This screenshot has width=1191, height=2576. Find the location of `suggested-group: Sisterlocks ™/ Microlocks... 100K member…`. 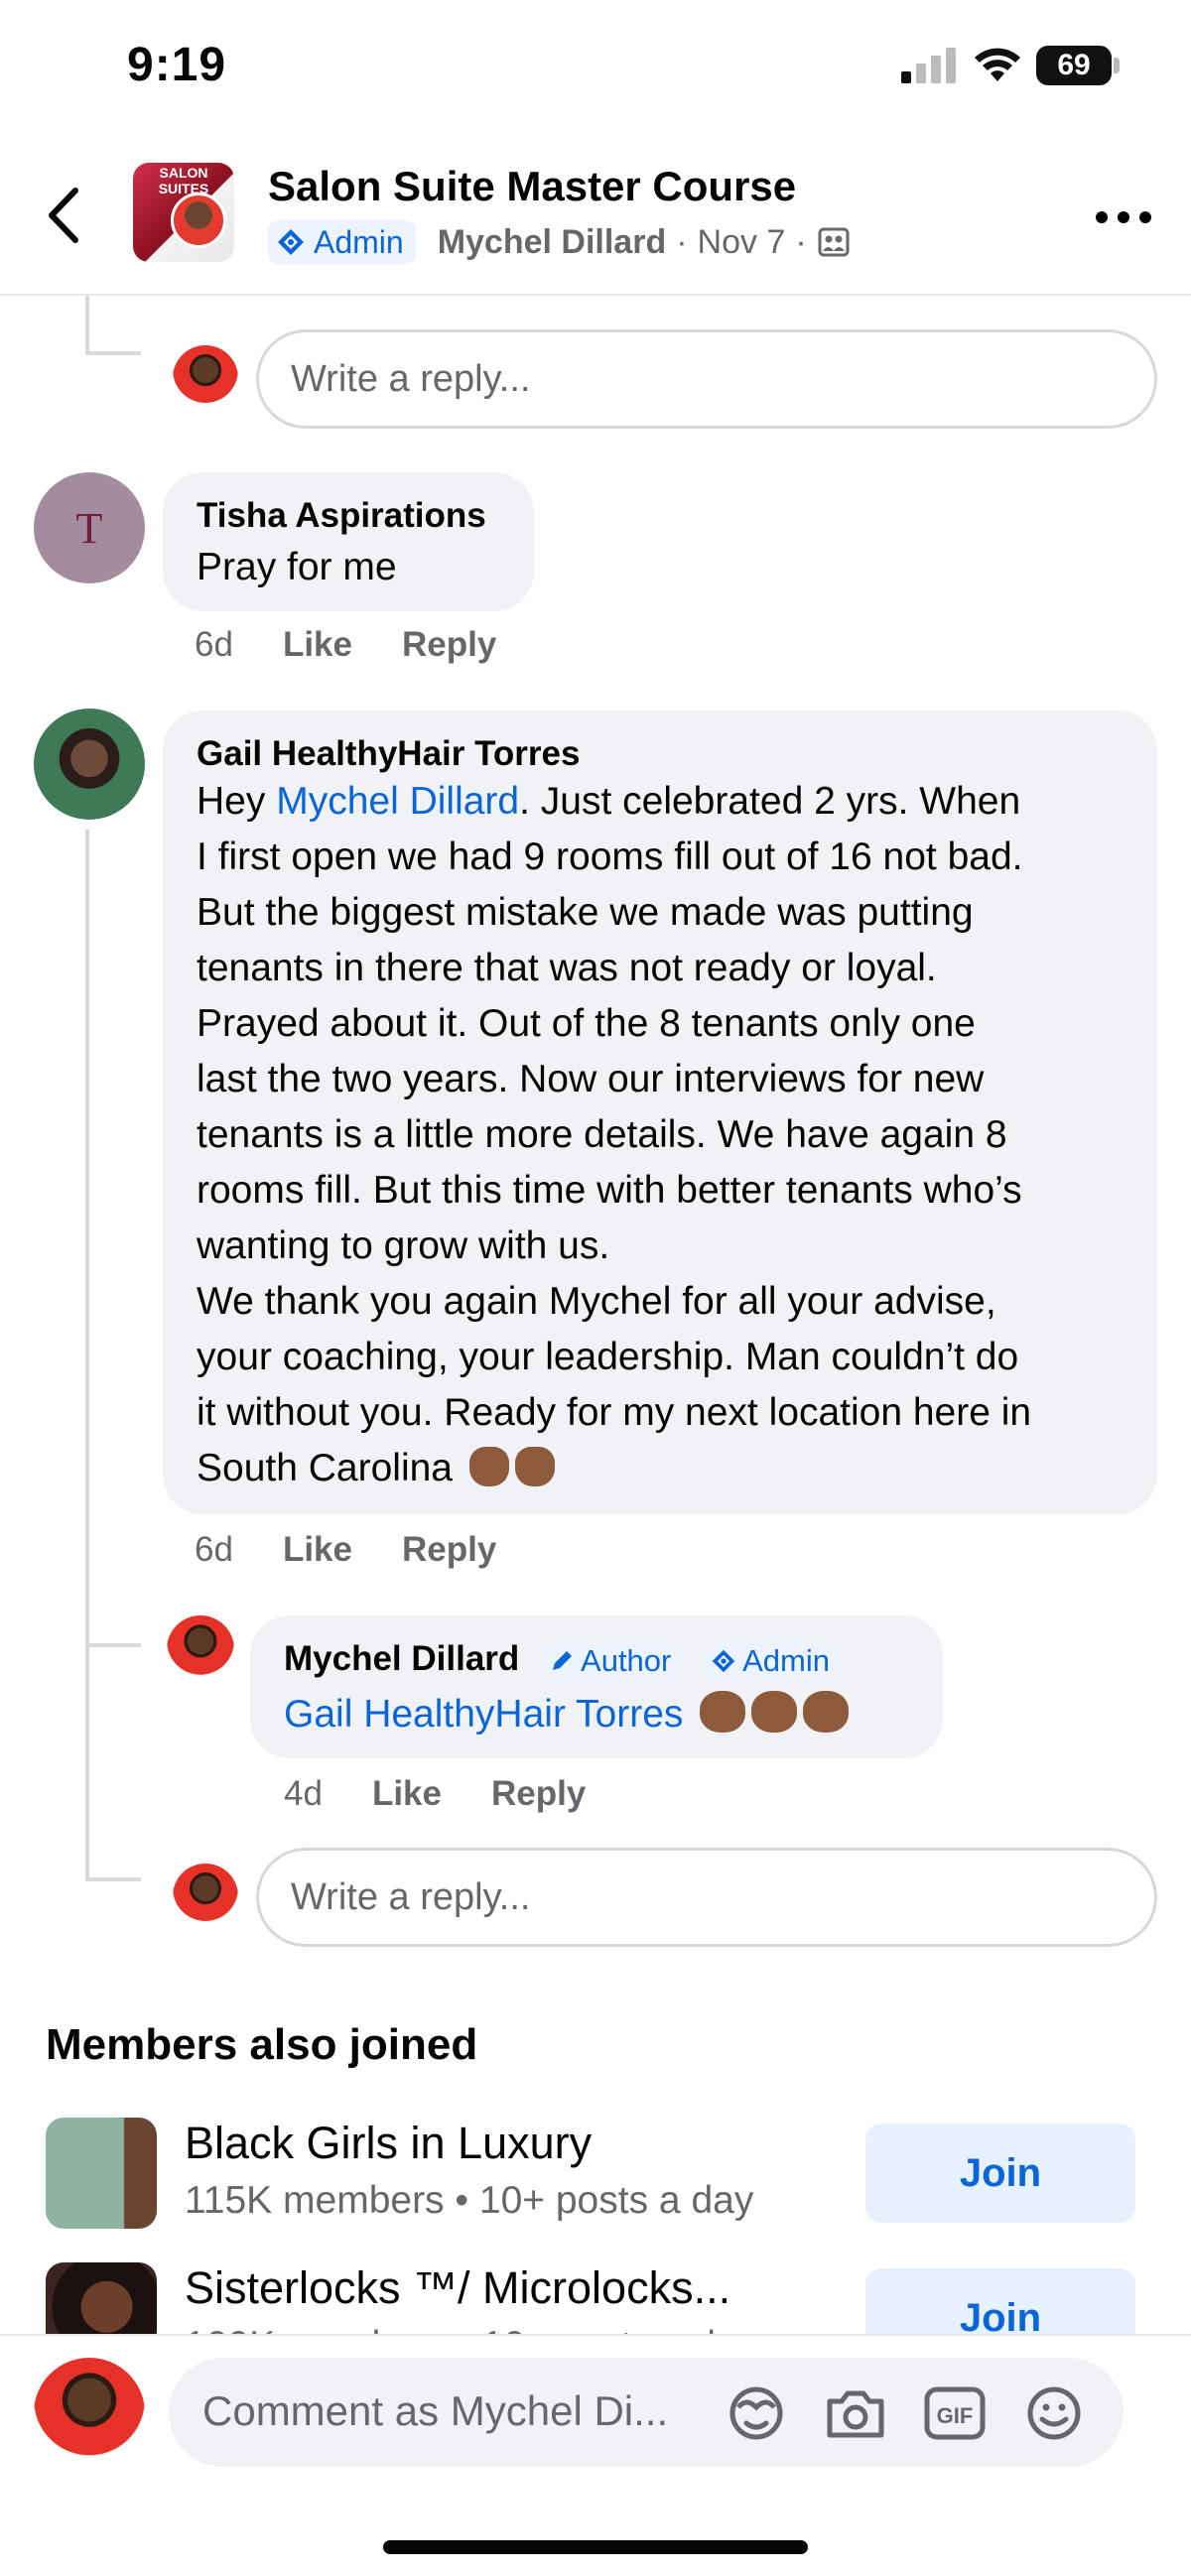

suggested-group: Sisterlocks ™/ Microlocks... 100K member… is located at coordinates (595, 2298).